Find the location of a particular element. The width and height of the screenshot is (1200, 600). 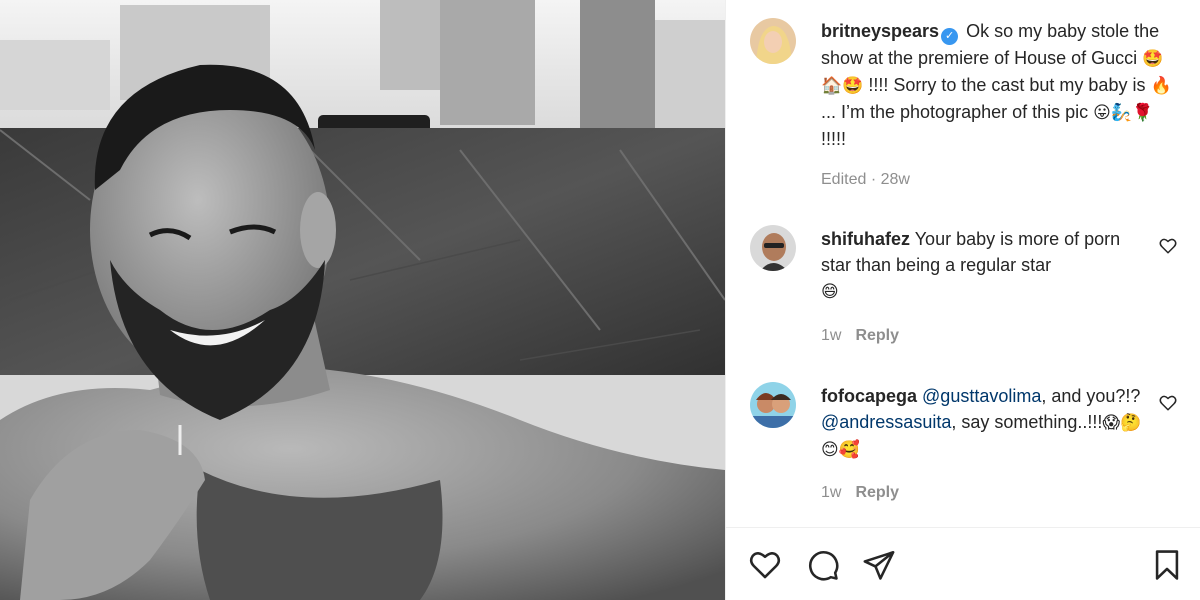

caption-part: !!!! Sorry to the cast but my baby is is located at coordinates (1007, 85).